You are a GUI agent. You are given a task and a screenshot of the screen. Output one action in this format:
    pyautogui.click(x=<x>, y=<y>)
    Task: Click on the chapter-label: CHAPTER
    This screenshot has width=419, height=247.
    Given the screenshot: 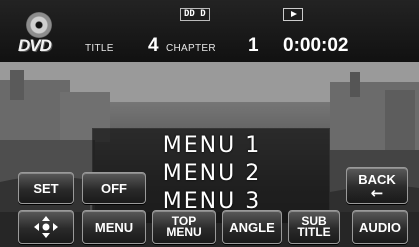 What is the action you would take?
    pyautogui.click(x=191, y=48)
    